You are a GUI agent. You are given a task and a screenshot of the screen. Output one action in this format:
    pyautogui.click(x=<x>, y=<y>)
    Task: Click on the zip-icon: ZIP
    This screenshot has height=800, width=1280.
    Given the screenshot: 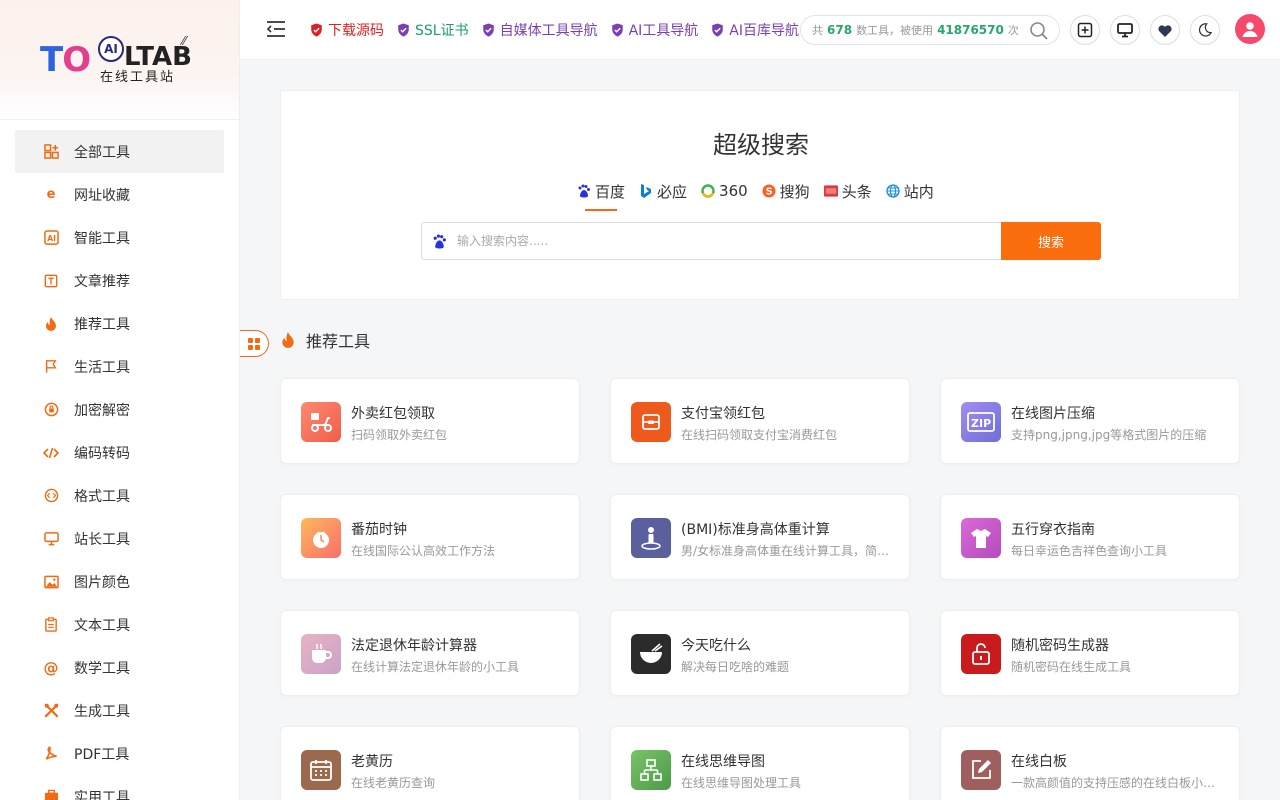 What is the action you would take?
    pyautogui.click(x=981, y=422)
    